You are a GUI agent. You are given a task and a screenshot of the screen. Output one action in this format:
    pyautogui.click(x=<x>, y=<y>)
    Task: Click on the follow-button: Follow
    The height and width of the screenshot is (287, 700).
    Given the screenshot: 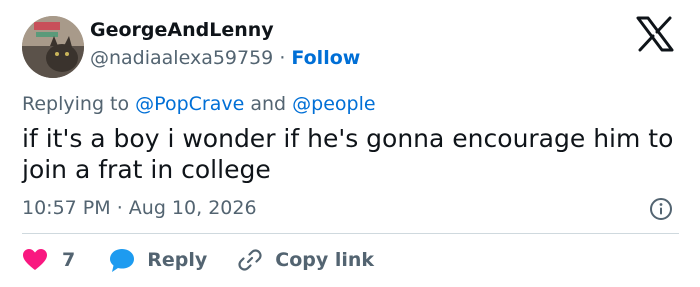 What is the action you would take?
    pyautogui.click(x=325, y=58)
    